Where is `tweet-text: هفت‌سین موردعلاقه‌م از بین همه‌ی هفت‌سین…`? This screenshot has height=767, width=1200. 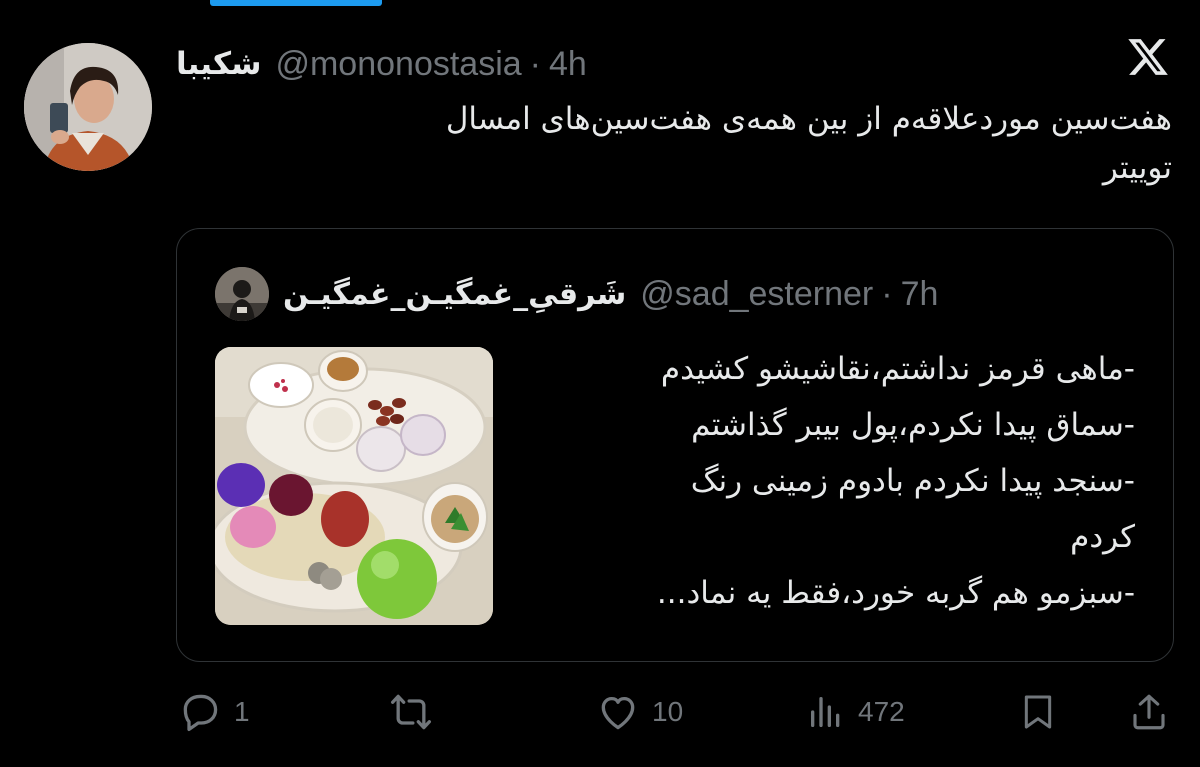
tweet-text: هفت‌سین موردعلاقه‌م از بین همه‌ی هفت‌سین… is located at coordinates (808, 143).